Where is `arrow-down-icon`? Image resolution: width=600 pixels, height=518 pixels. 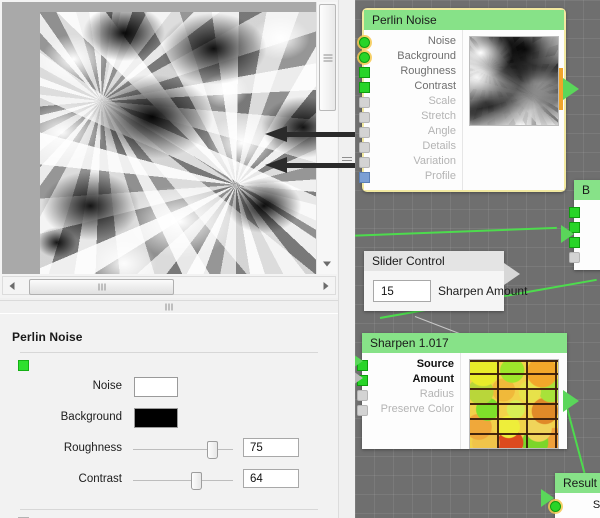 arrow-down-icon is located at coordinates (326, 264).